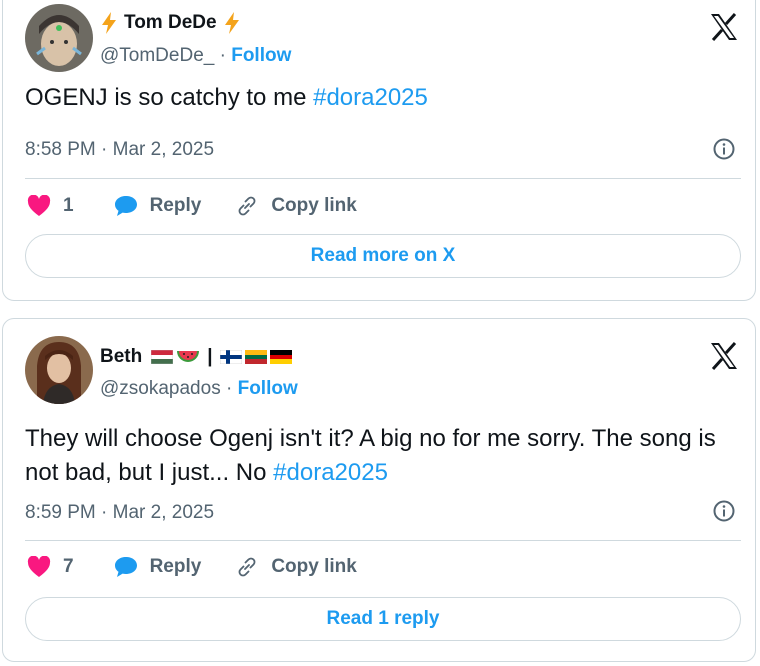 This screenshot has width=760, height=666. Describe the element at coordinates (383, 619) in the screenshot. I see `read-replies-button: Read 1 reply` at that location.